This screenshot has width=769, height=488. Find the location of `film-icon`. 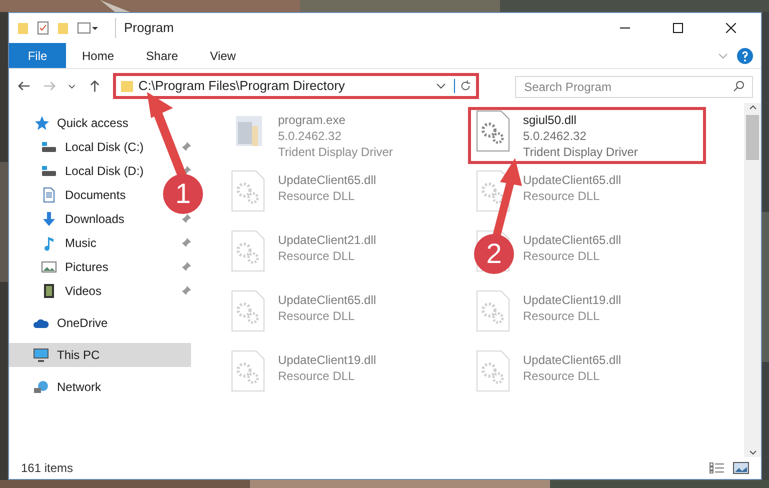

film-icon is located at coordinates (49, 291).